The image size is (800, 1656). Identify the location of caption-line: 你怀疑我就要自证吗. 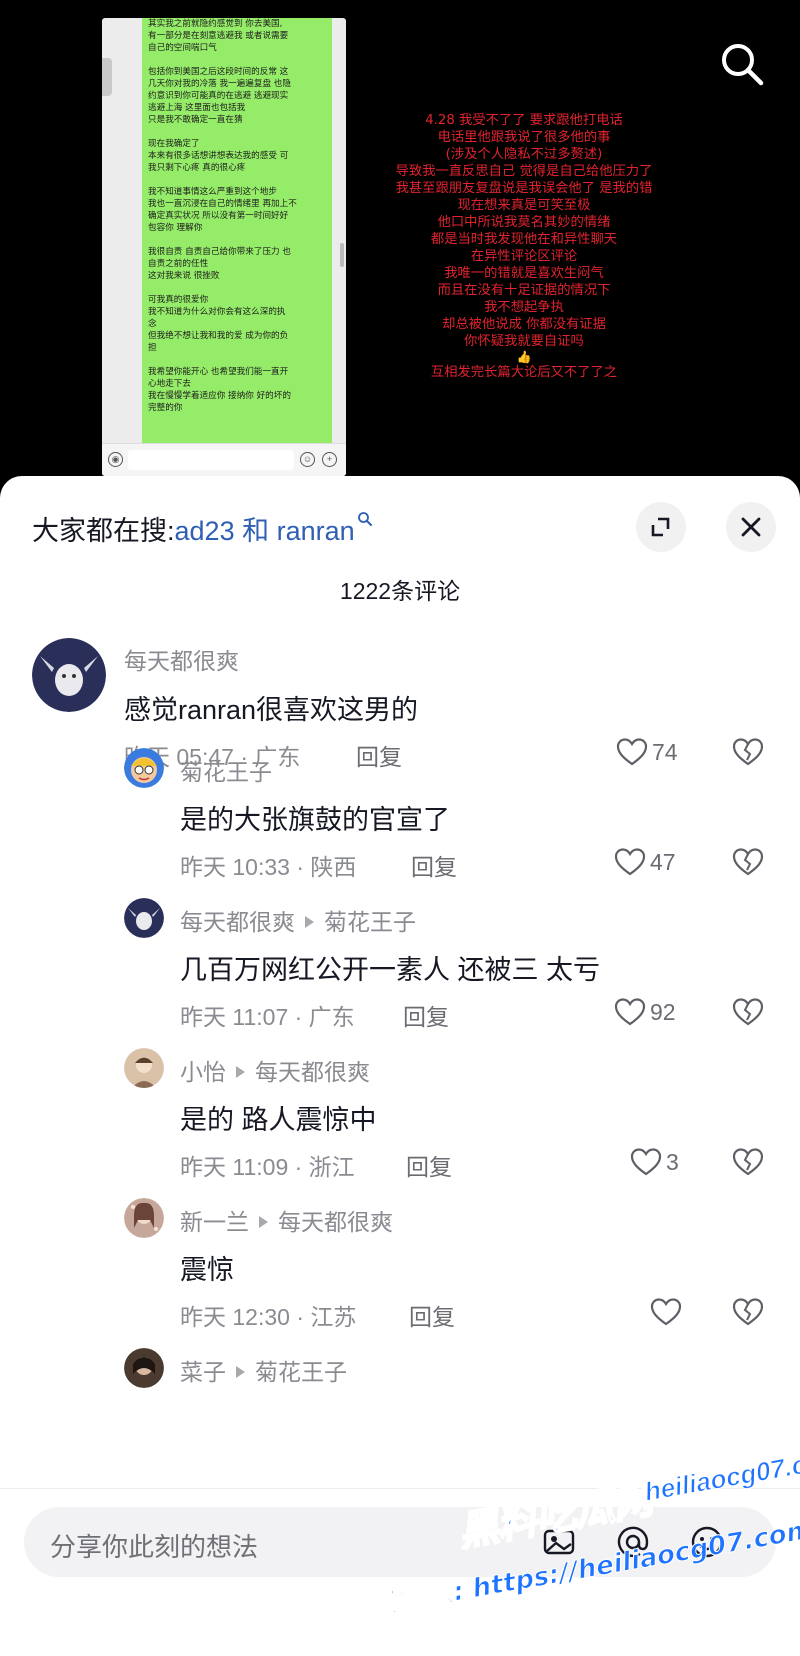
(524, 341).